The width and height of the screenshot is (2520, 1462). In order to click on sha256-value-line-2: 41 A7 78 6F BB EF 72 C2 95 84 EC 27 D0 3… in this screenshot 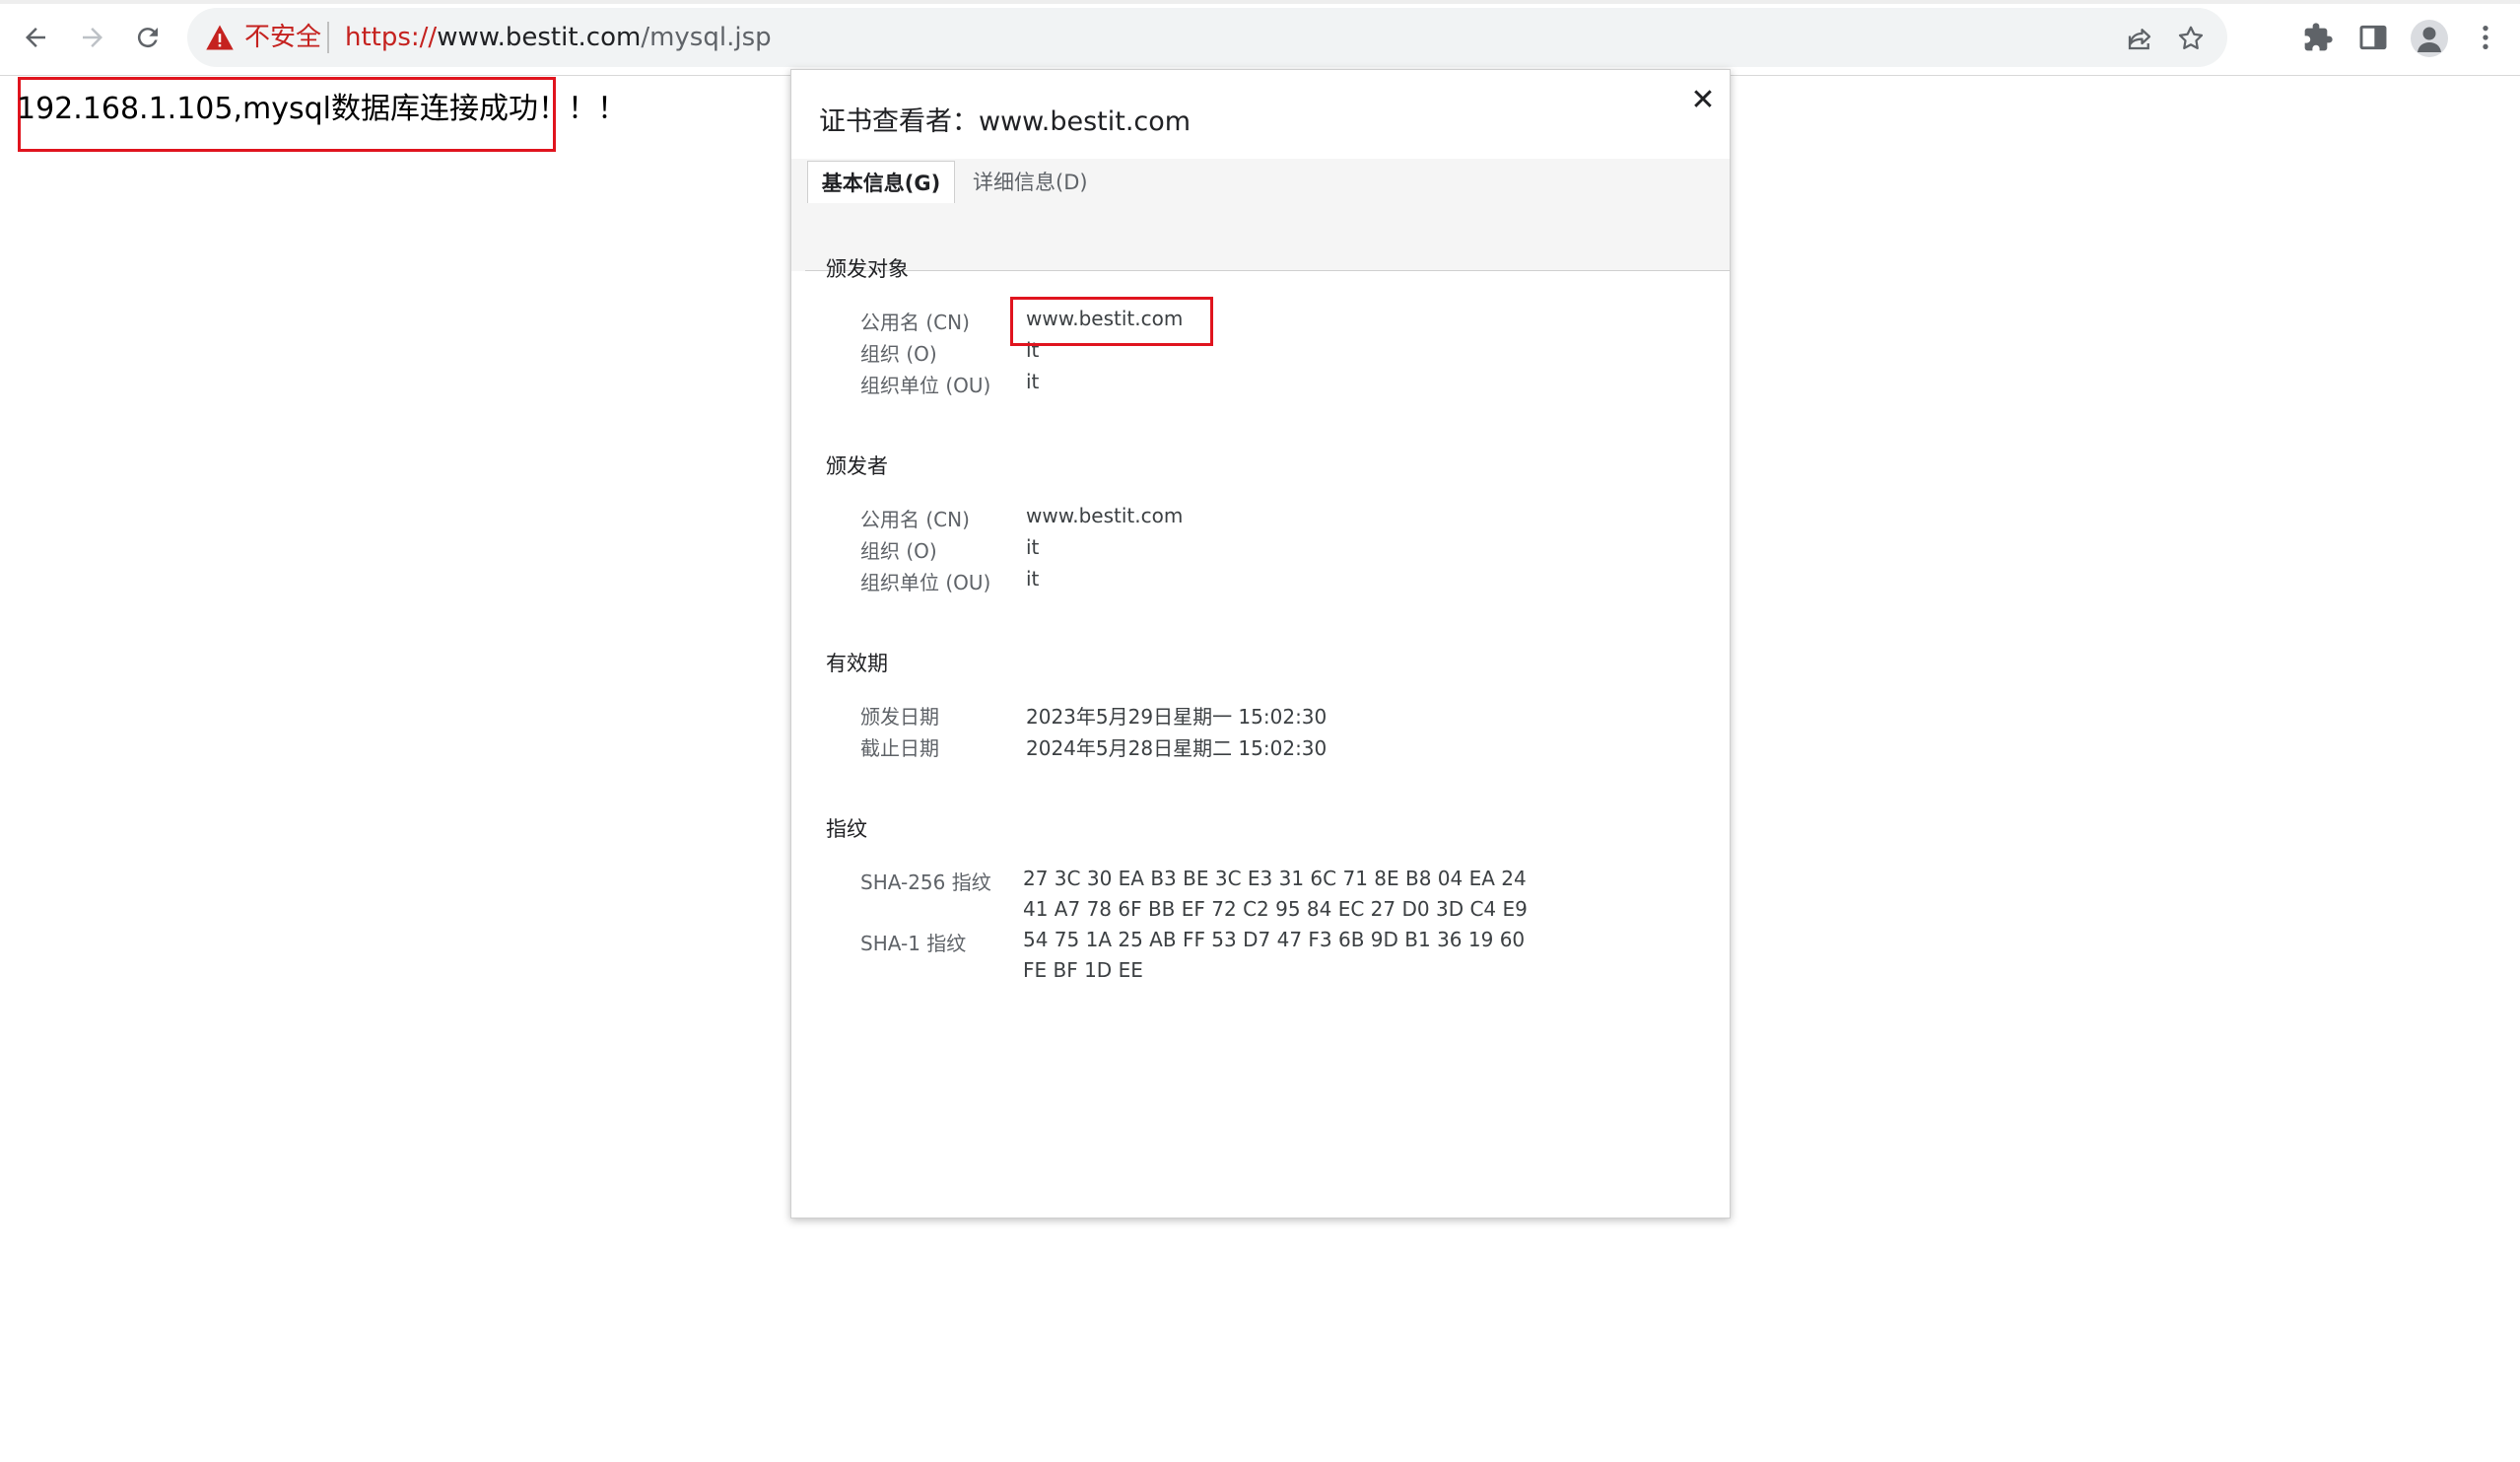, I will do `click(1275, 909)`.